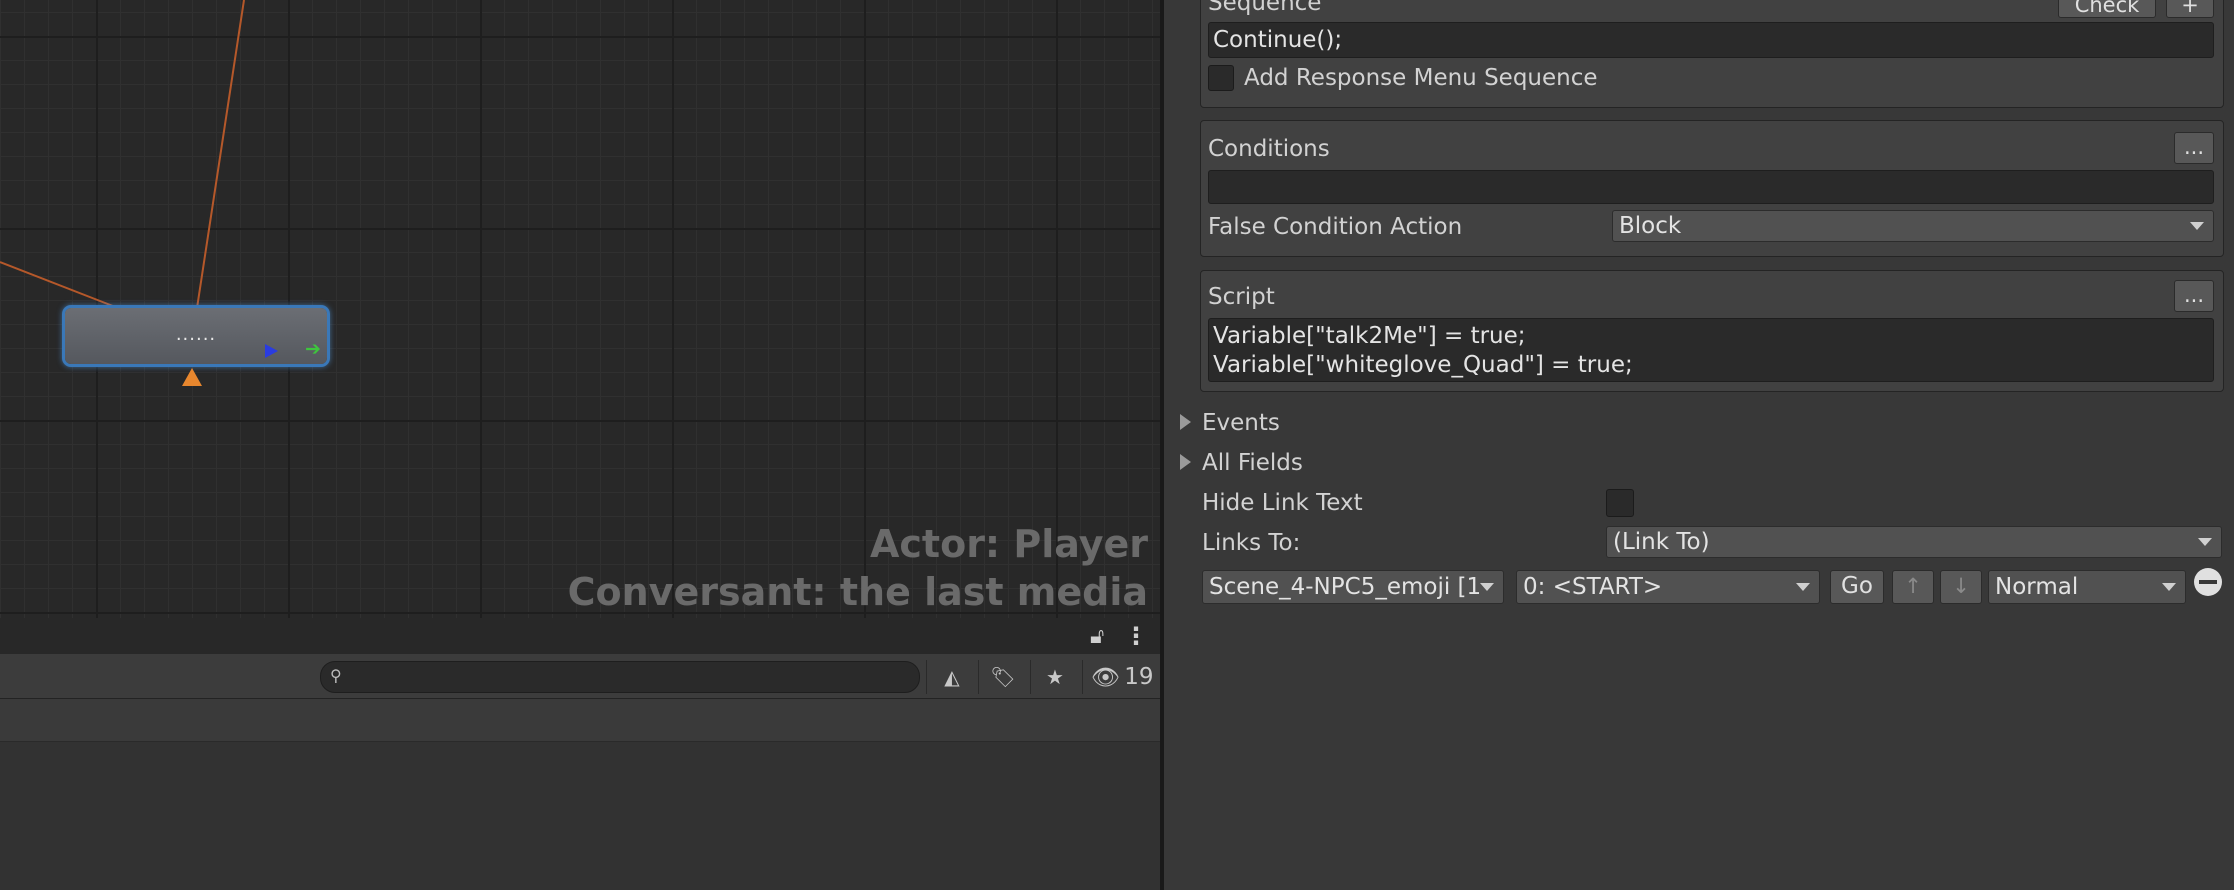 This screenshot has width=2234, height=890. What do you see at coordinates (1282, 503) in the screenshot?
I see `hide-link-text-label: Hide Link Text` at bounding box center [1282, 503].